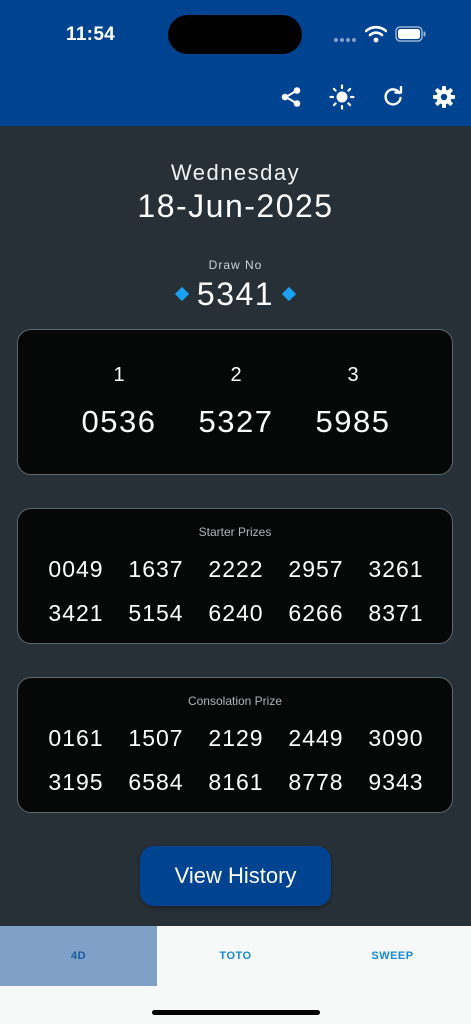 The height and width of the screenshot is (1024, 471). What do you see at coordinates (396, 738) in the screenshot?
I see `prize-number: 3090` at bounding box center [396, 738].